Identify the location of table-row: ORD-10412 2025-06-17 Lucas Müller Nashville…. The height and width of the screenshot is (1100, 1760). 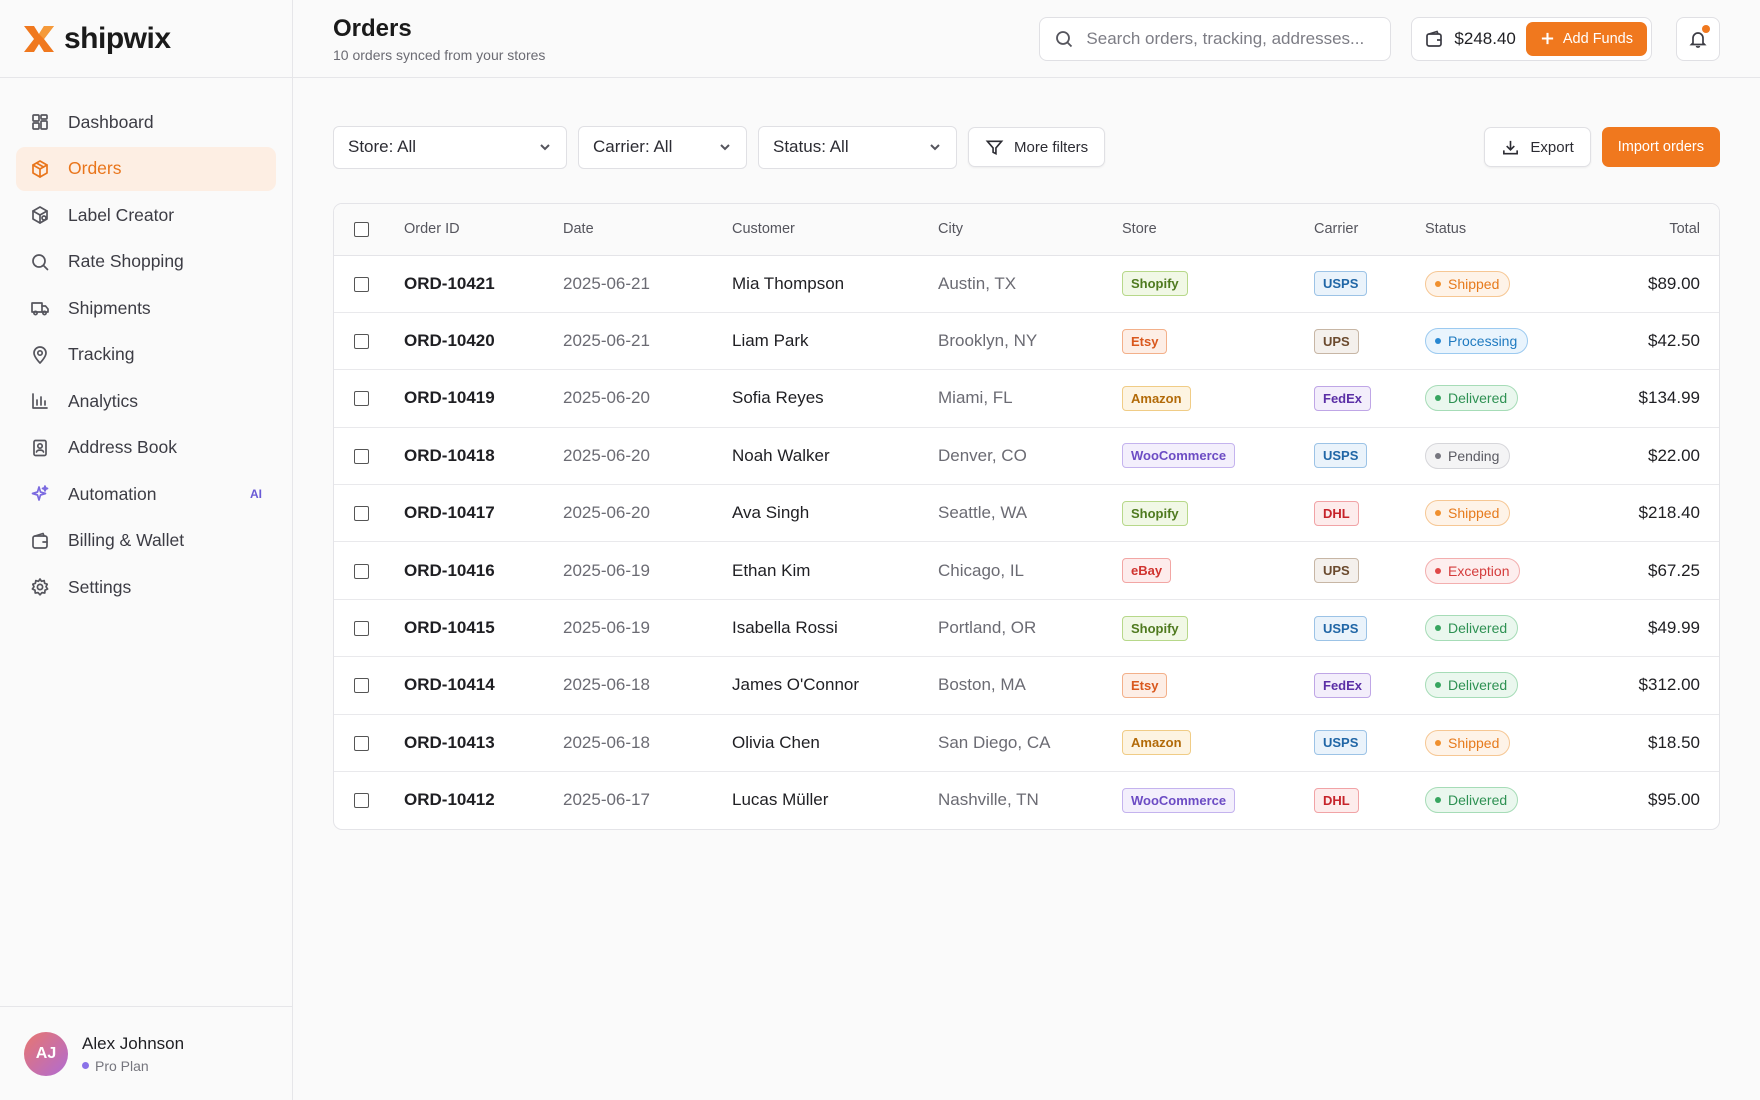
(1026, 800).